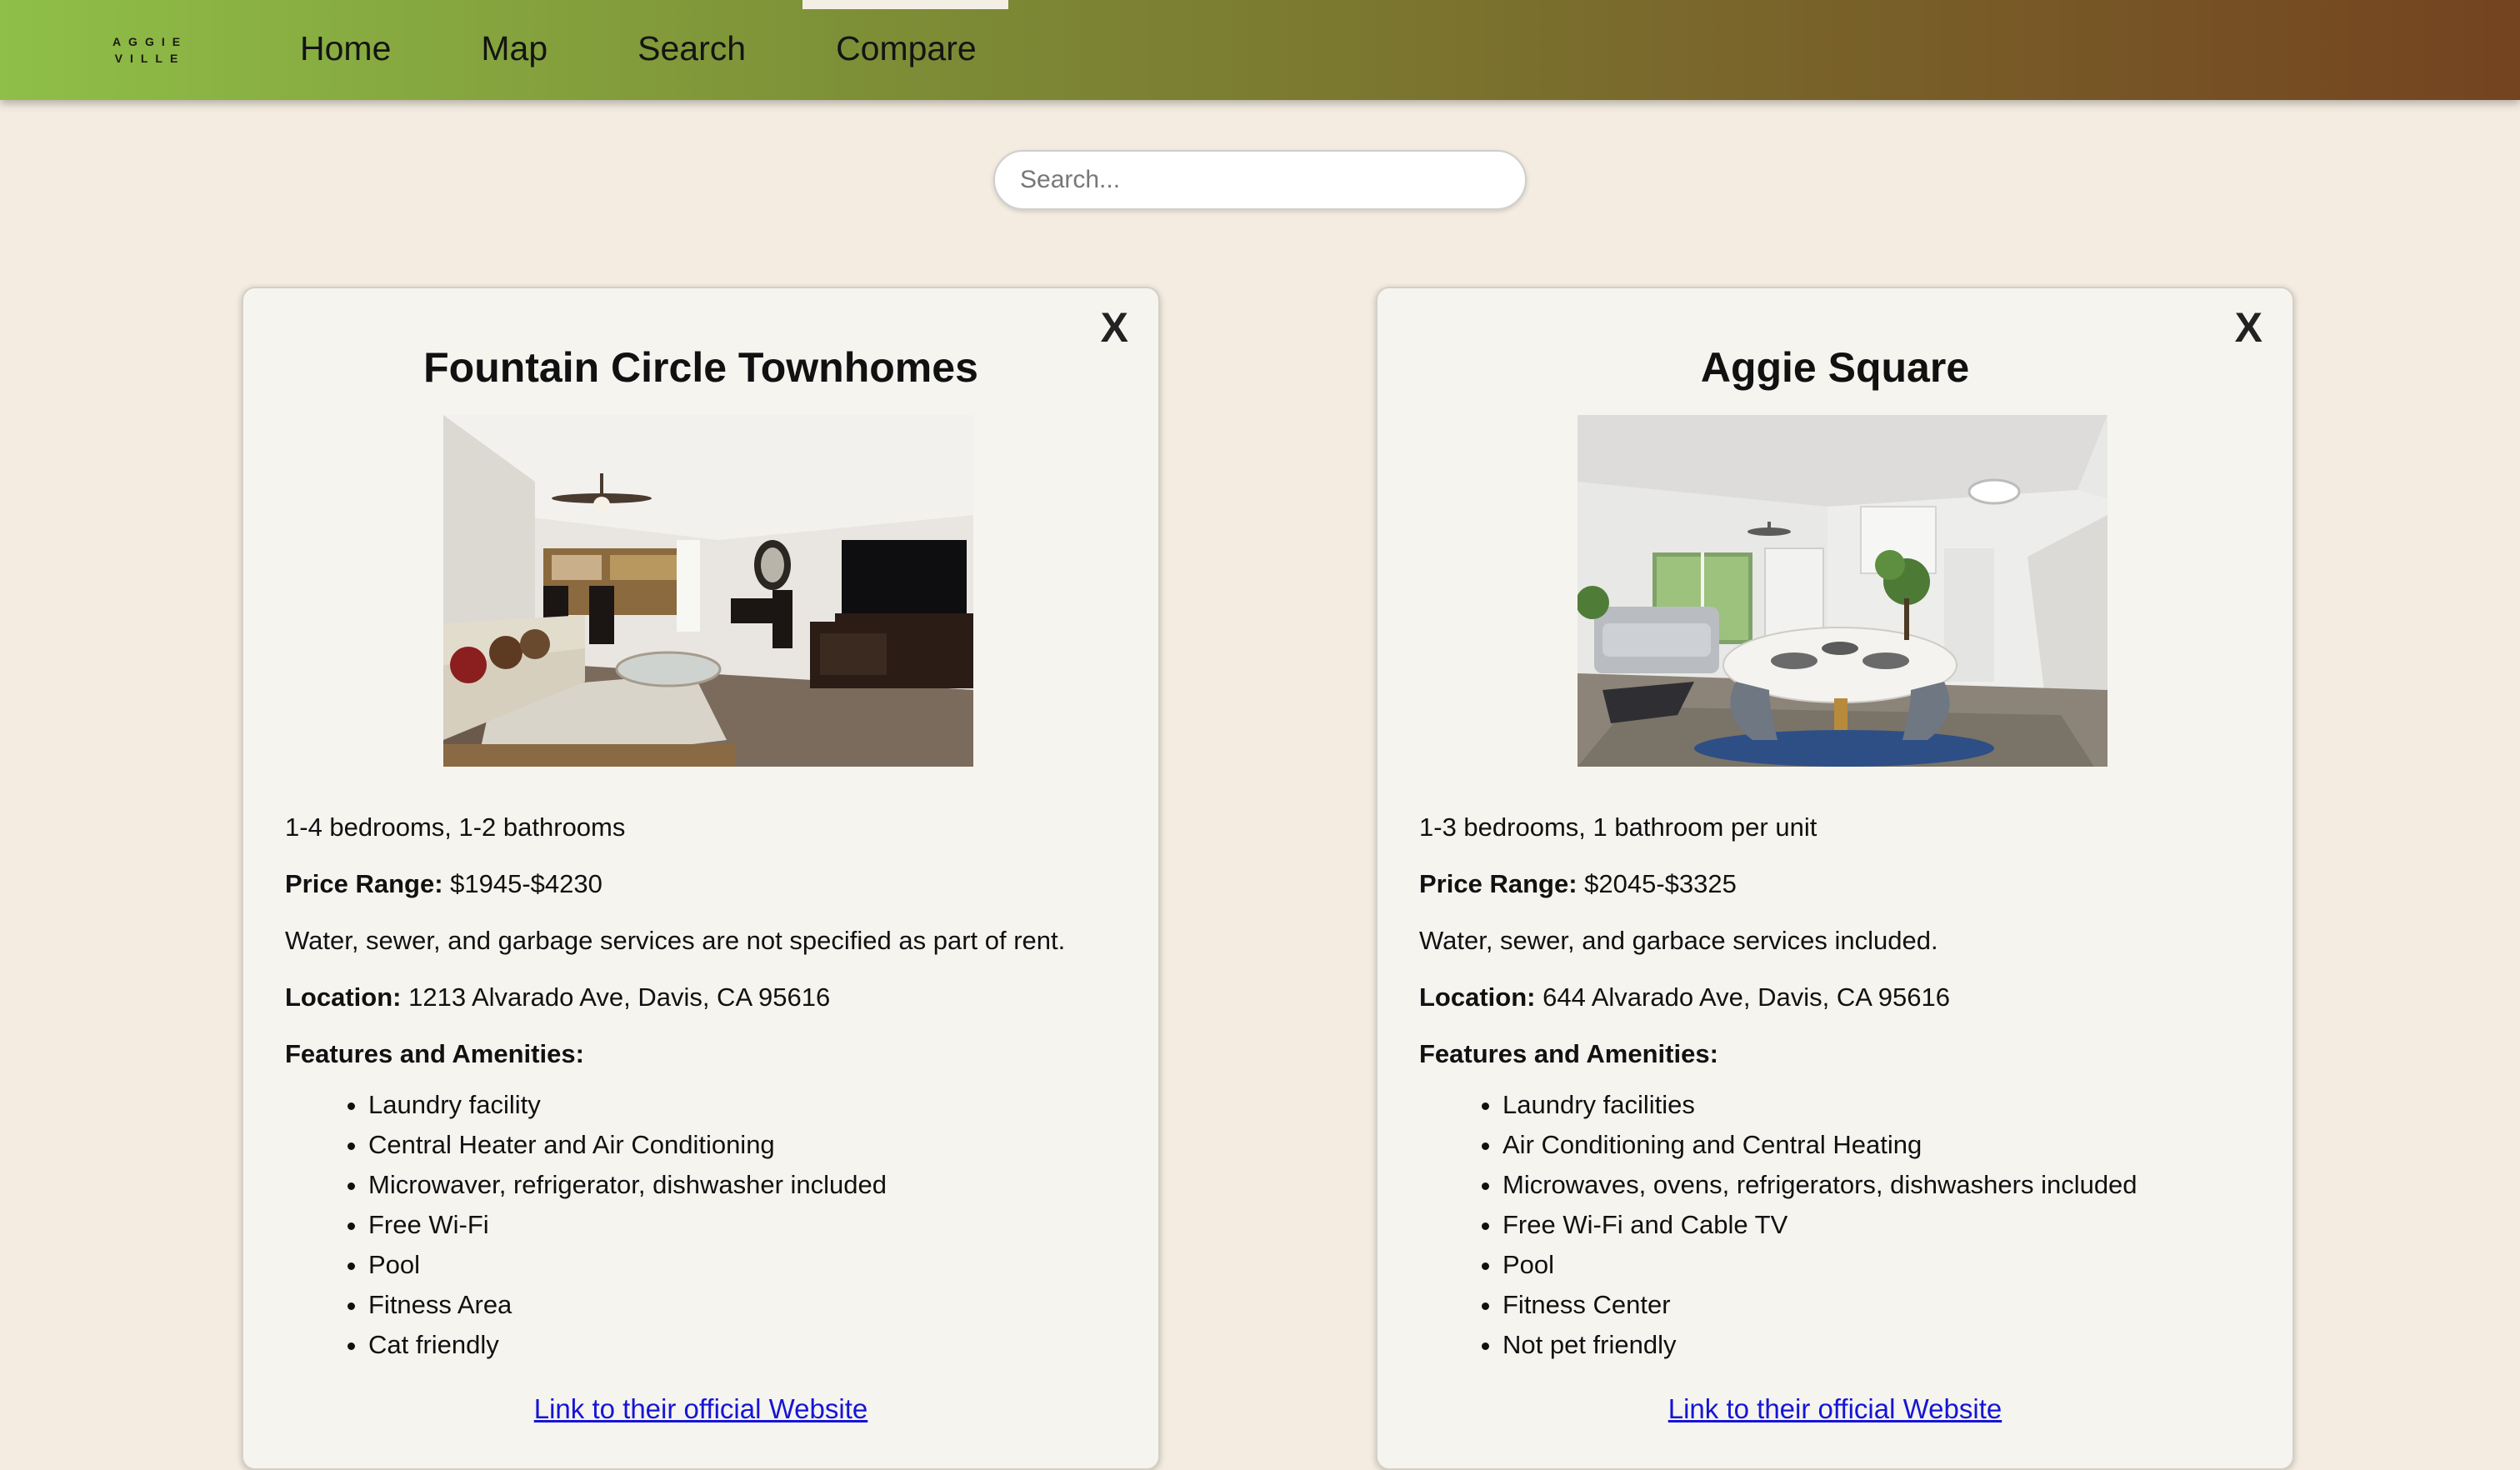  Describe the element at coordinates (1618, 827) in the screenshot. I see `rooms-info: 1-3 bedrooms, 1 bathroom per unit` at that location.